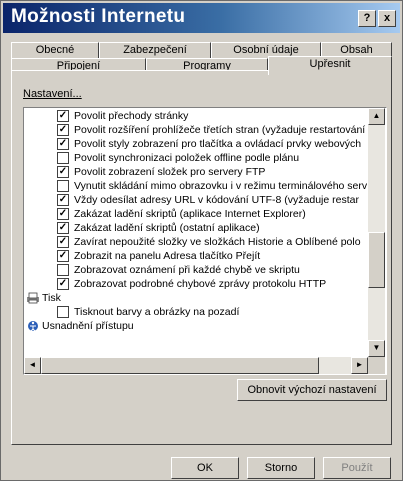 The image size is (403, 481). I want to click on scroll-corner, so click(376, 365).